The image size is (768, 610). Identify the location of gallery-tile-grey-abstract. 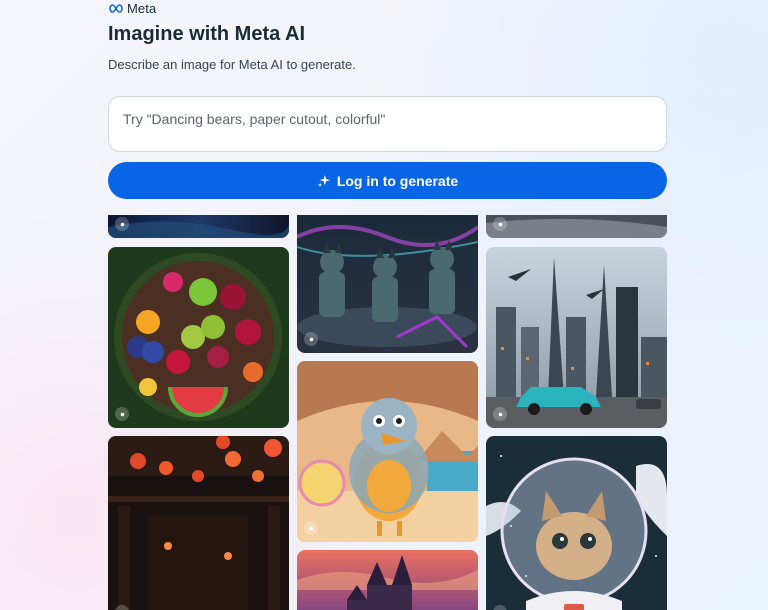
(576, 226).